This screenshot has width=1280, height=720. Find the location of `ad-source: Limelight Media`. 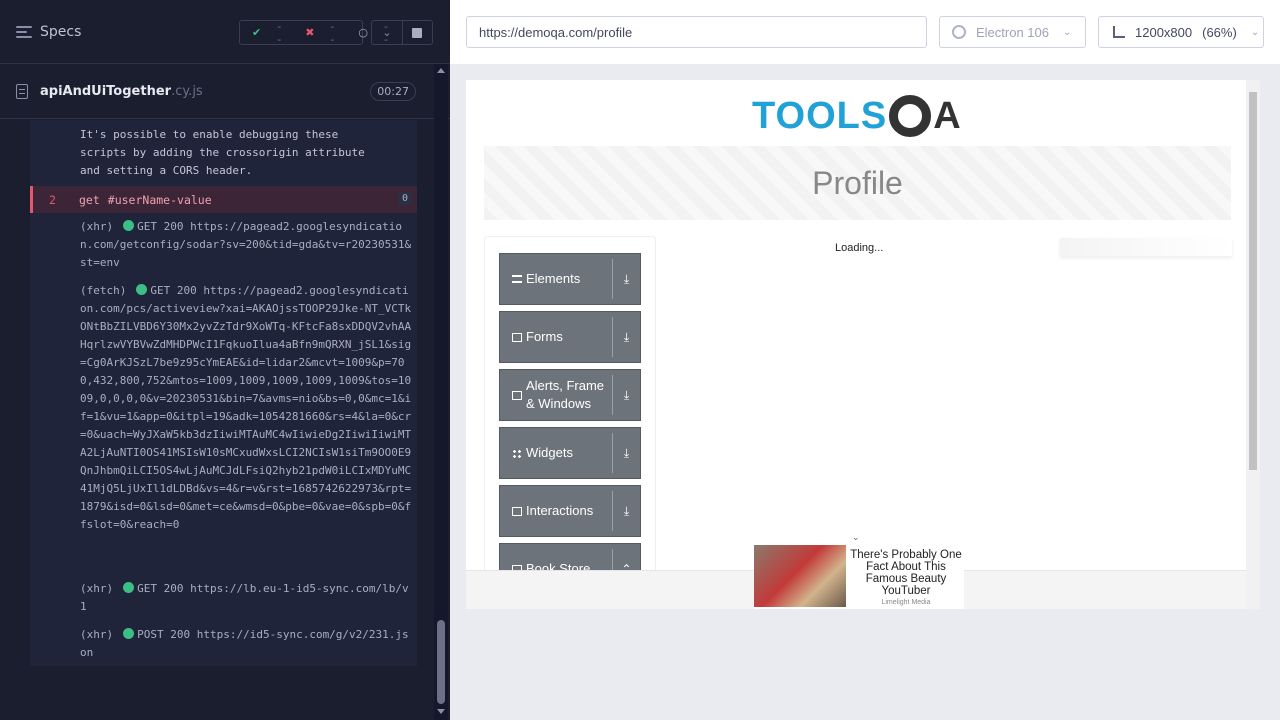

ad-source: Limelight Media is located at coordinates (906, 602).